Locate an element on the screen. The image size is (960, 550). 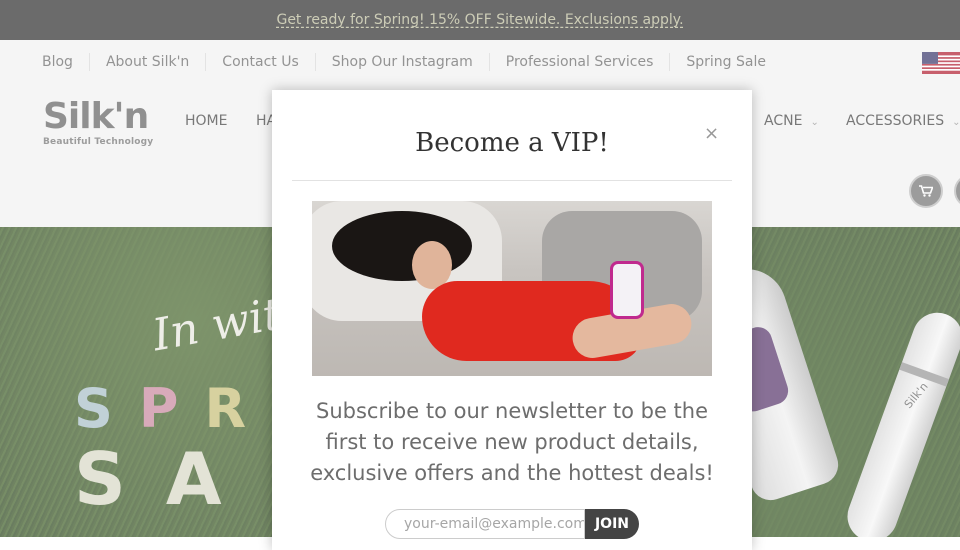
email-input is located at coordinates (485, 524).